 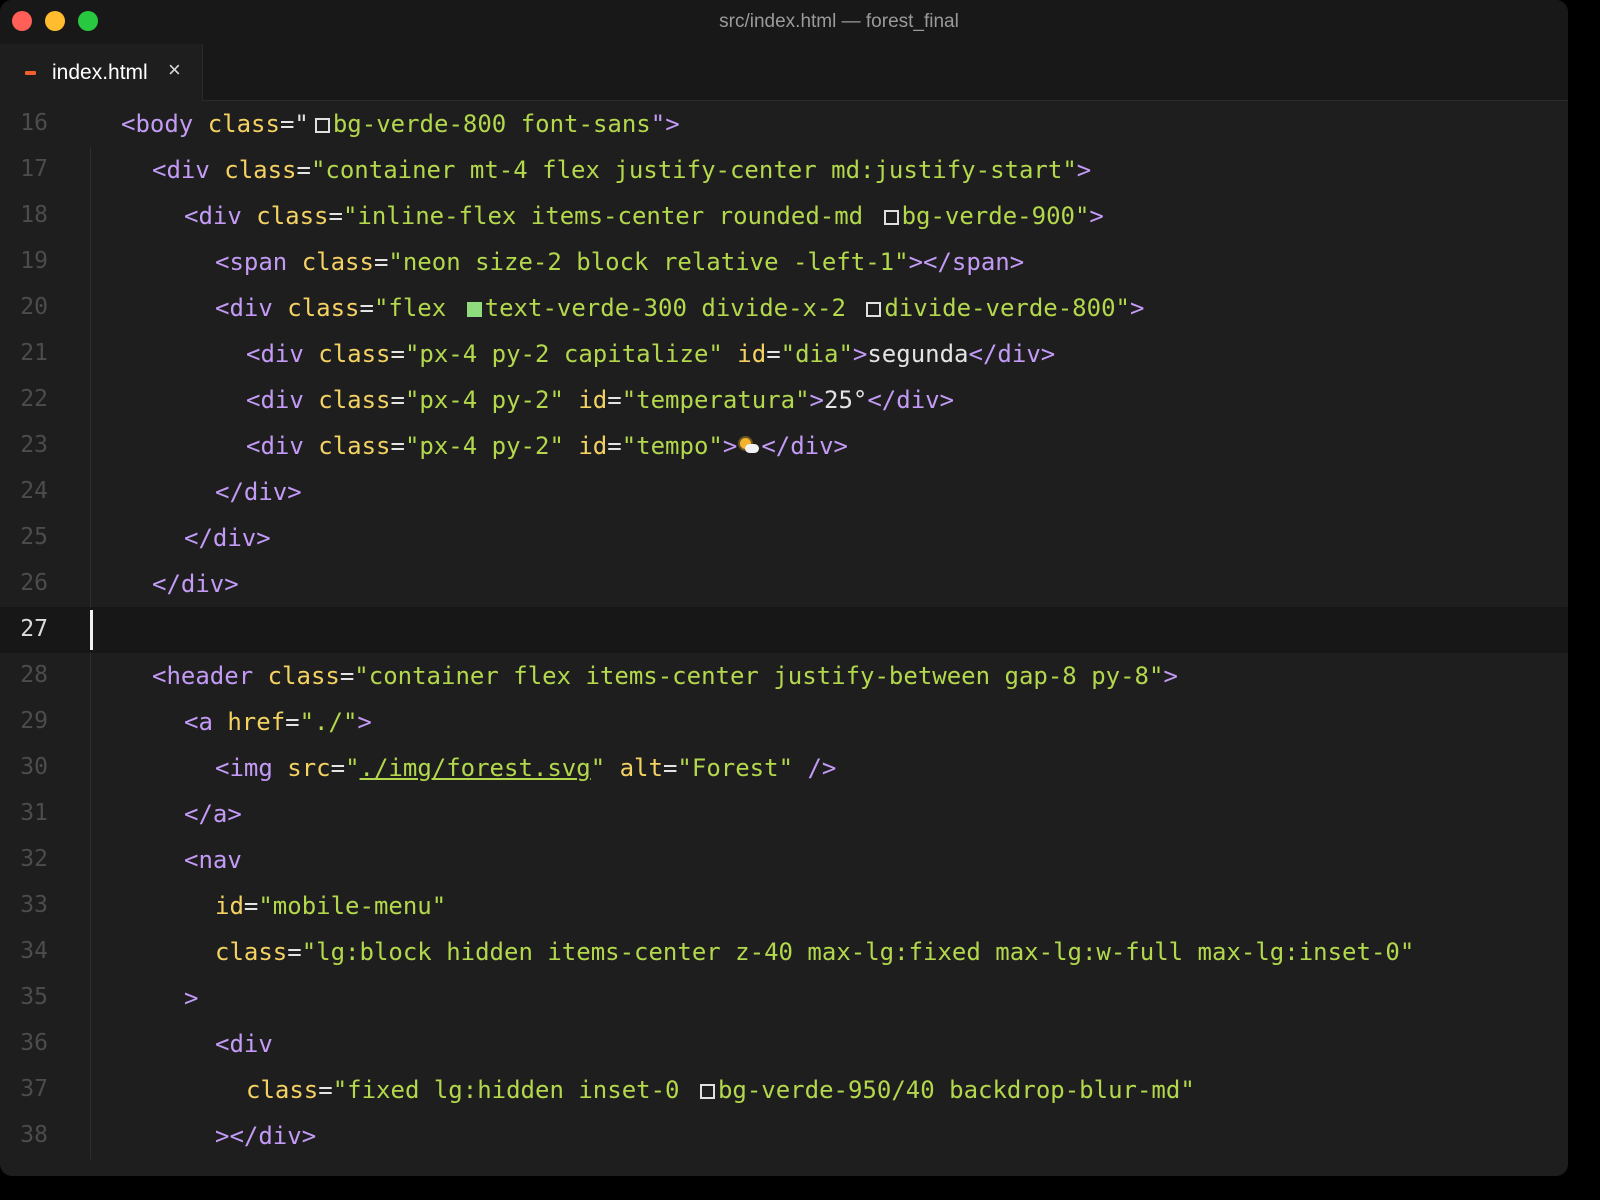 What do you see at coordinates (784, 722) in the screenshot?
I see `code-line: 29 <a href="./">` at bounding box center [784, 722].